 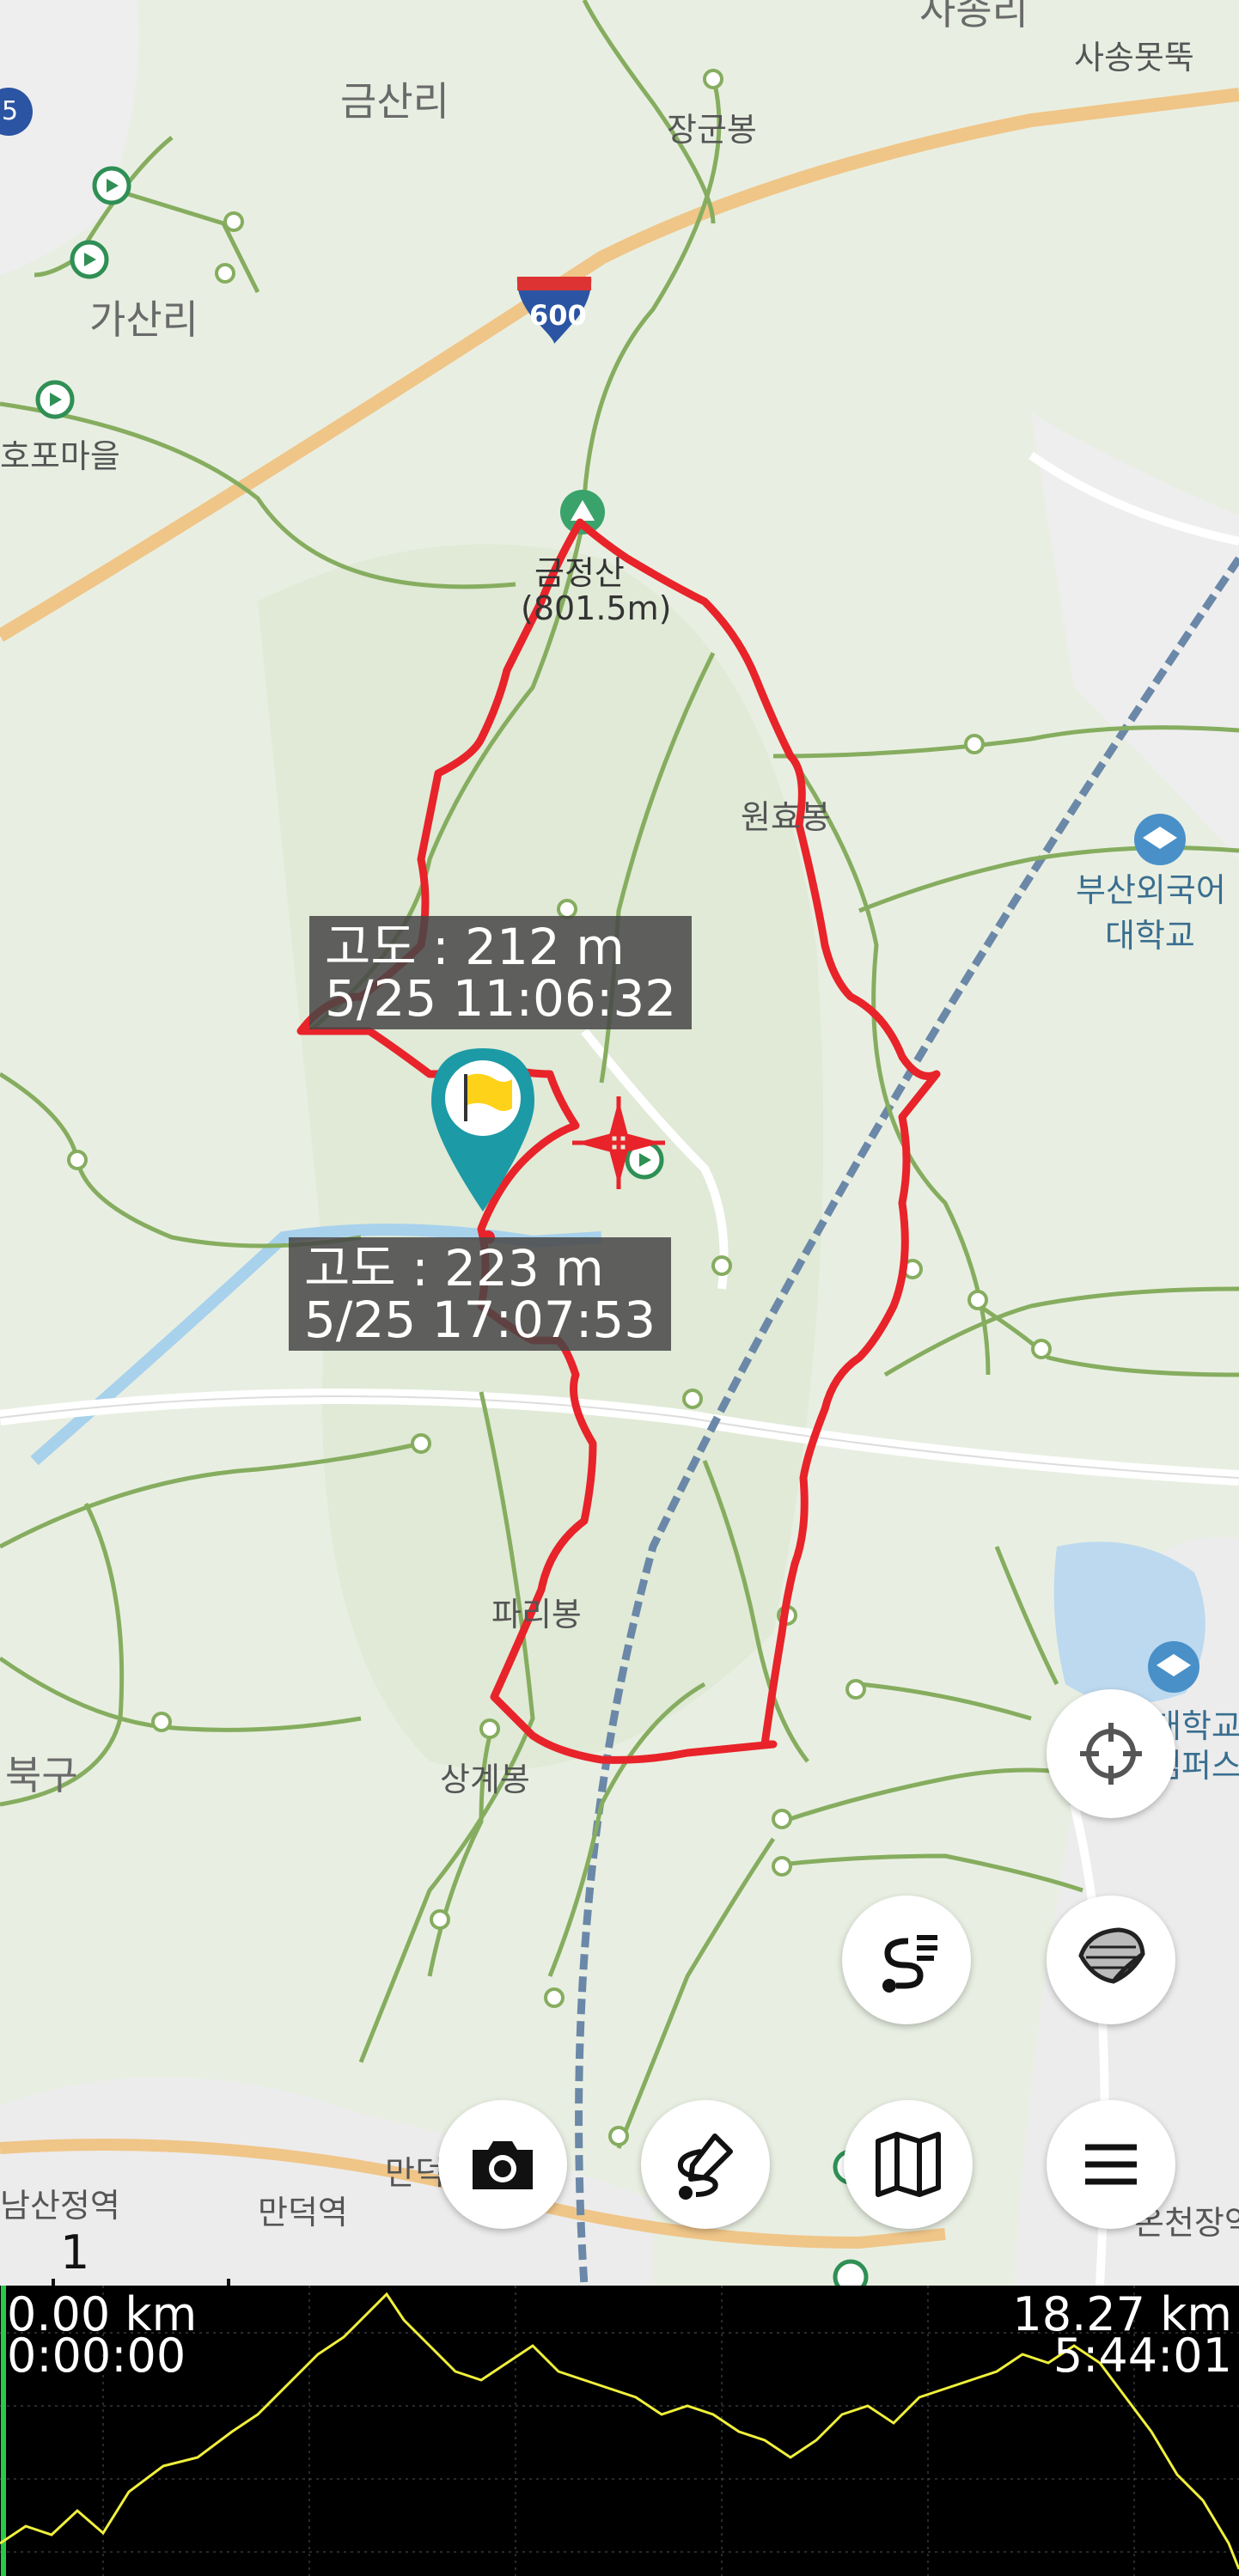 I want to click on route-badge: 5, so click(x=10, y=111).